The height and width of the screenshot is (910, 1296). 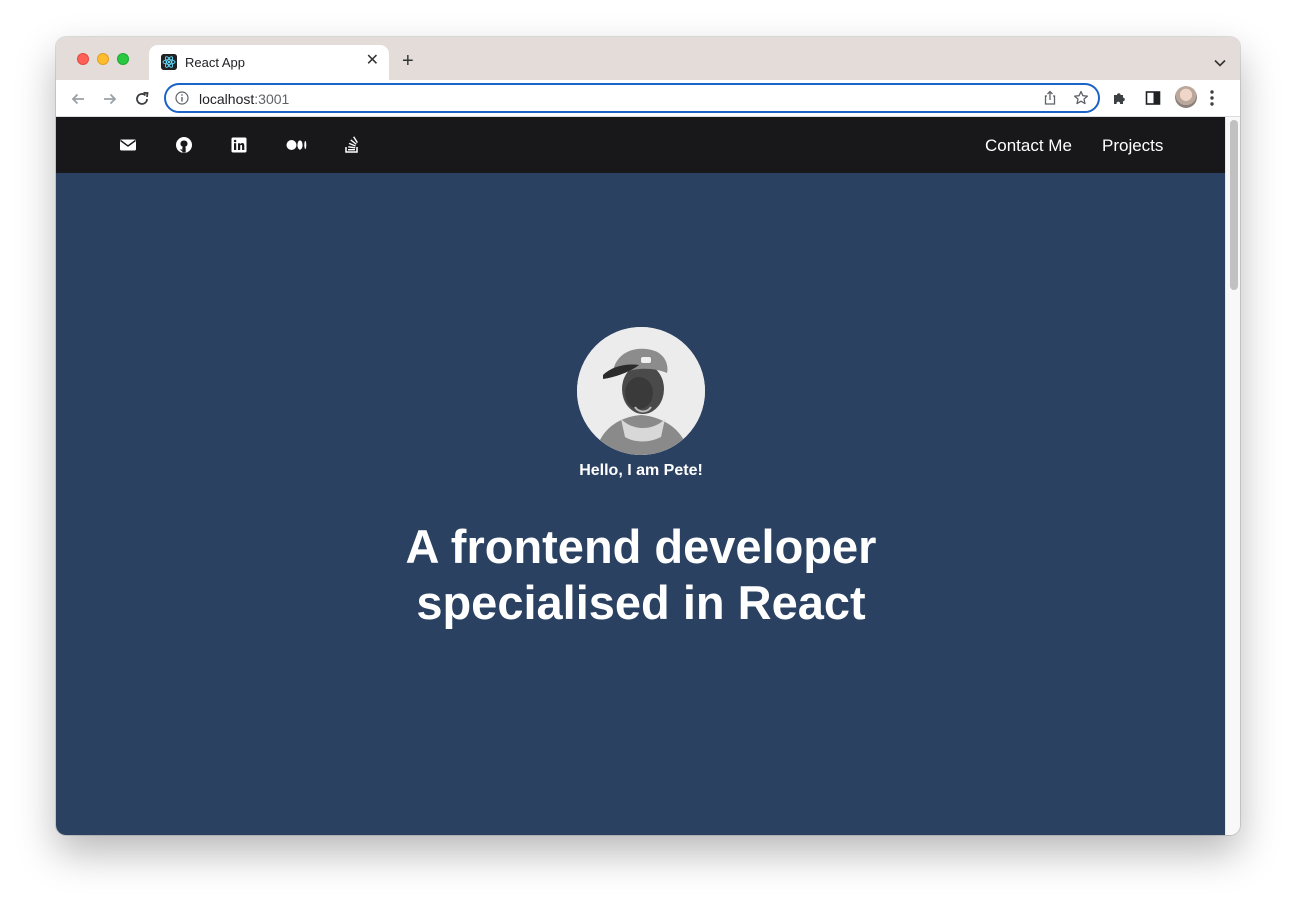 What do you see at coordinates (215, 62) in the screenshot?
I see `tab-title: React App` at bounding box center [215, 62].